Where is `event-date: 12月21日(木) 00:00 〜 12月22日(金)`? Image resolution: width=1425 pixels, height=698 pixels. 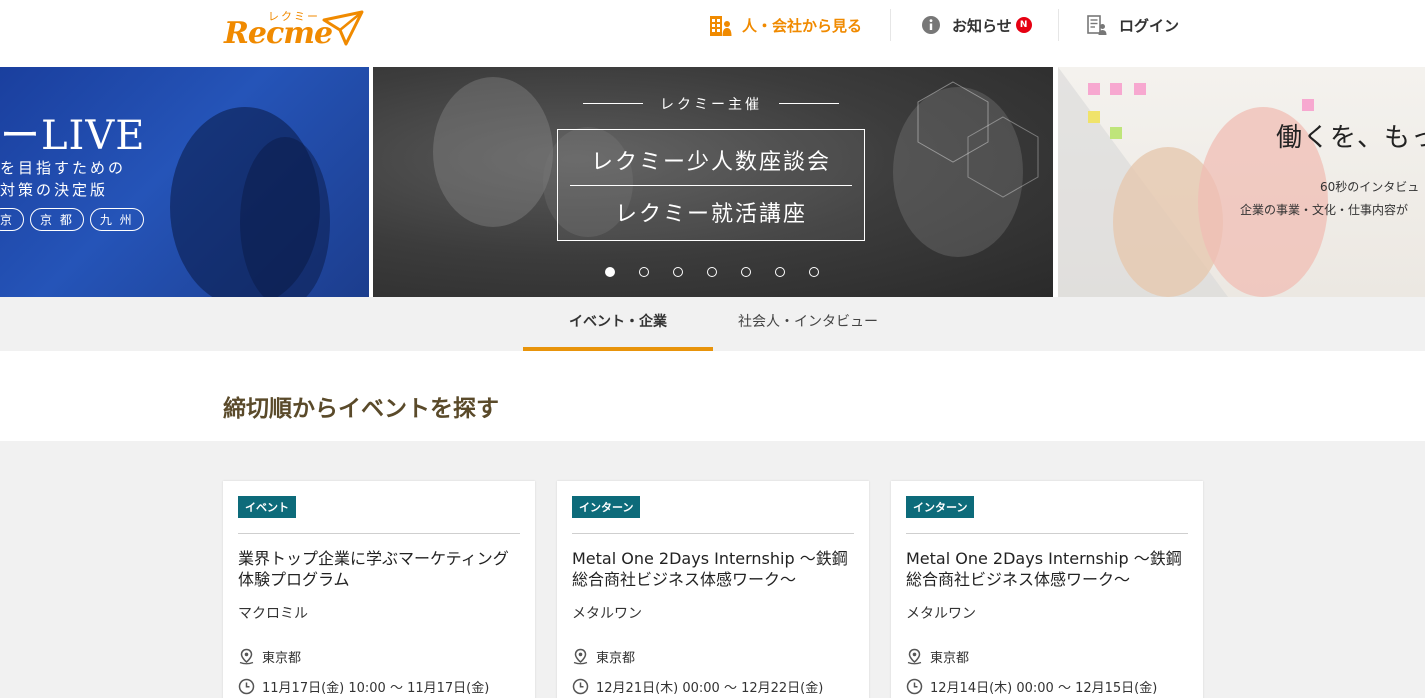
event-date: 12月21日(木) 00:00 〜 12月22日(金) is located at coordinates (697, 686).